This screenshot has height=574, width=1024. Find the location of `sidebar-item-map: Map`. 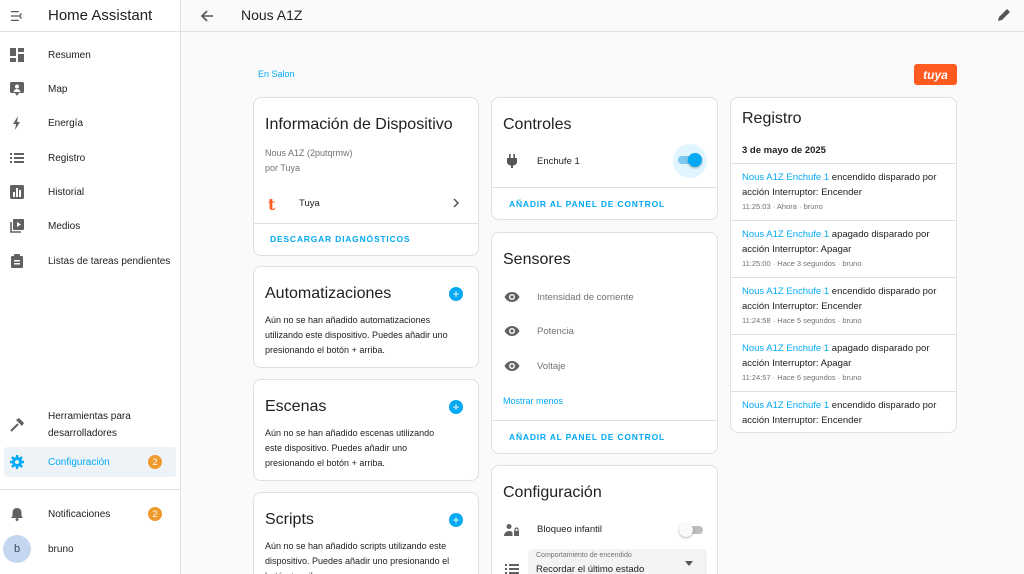

sidebar-item-map: Map is located at coordinates (90, 89).